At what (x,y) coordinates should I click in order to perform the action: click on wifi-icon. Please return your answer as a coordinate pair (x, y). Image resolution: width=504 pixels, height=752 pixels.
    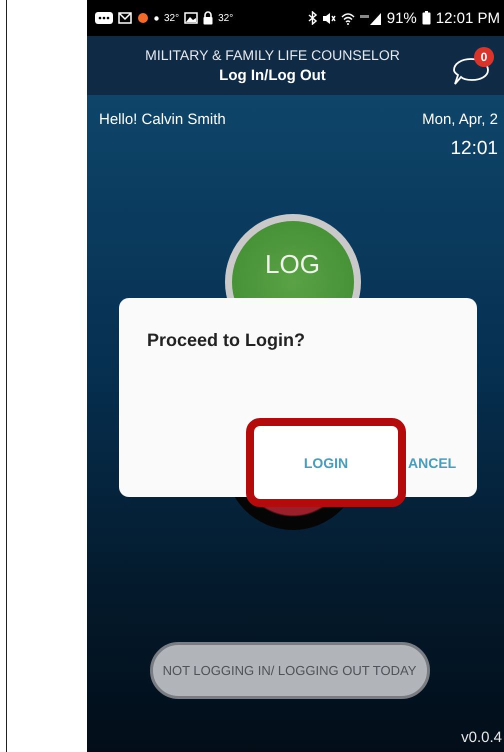
    Looking at the image, I should click on (347, 18).